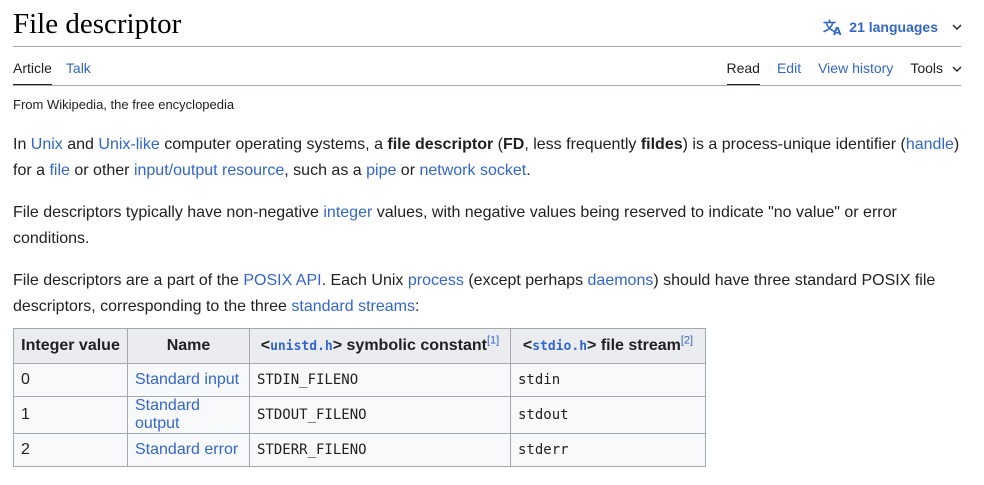  What do you see at coordinates (32, 73) in the screenshot?
I see `tab-article: Article` at bounding box center [32, 73].